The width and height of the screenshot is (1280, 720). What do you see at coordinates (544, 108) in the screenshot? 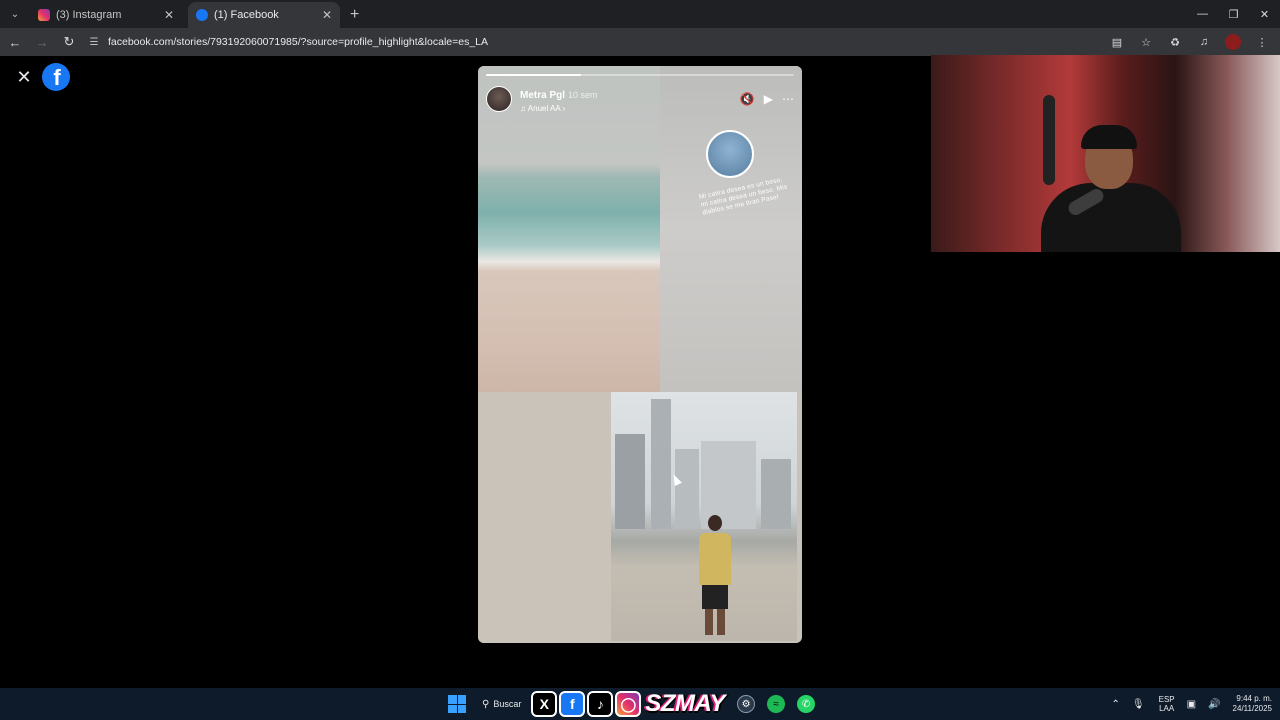
I see `music-artist: Anuel AA` at bounding box center [544, 108].